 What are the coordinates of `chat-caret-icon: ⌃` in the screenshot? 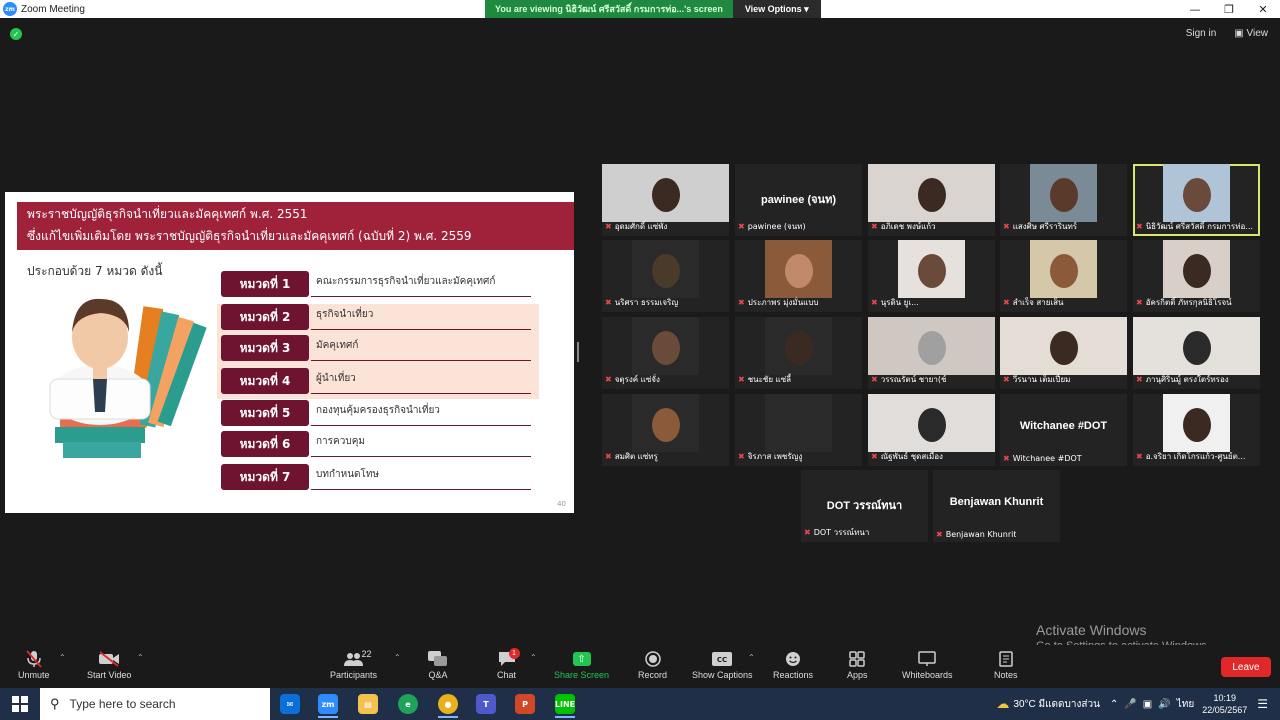 It's located at (533, 657).